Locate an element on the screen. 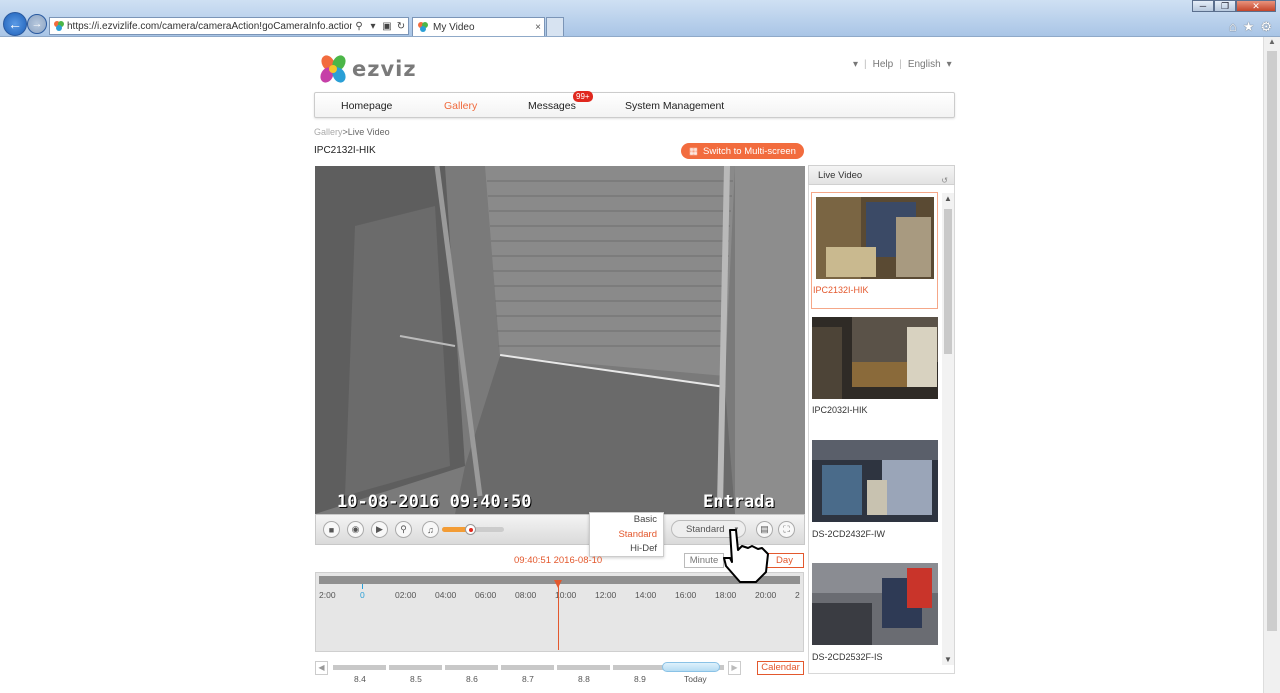 The height and width of the screenshot is (693, 1280). volume-speaker-icon: ♫ is located at coordinates (430, 529).